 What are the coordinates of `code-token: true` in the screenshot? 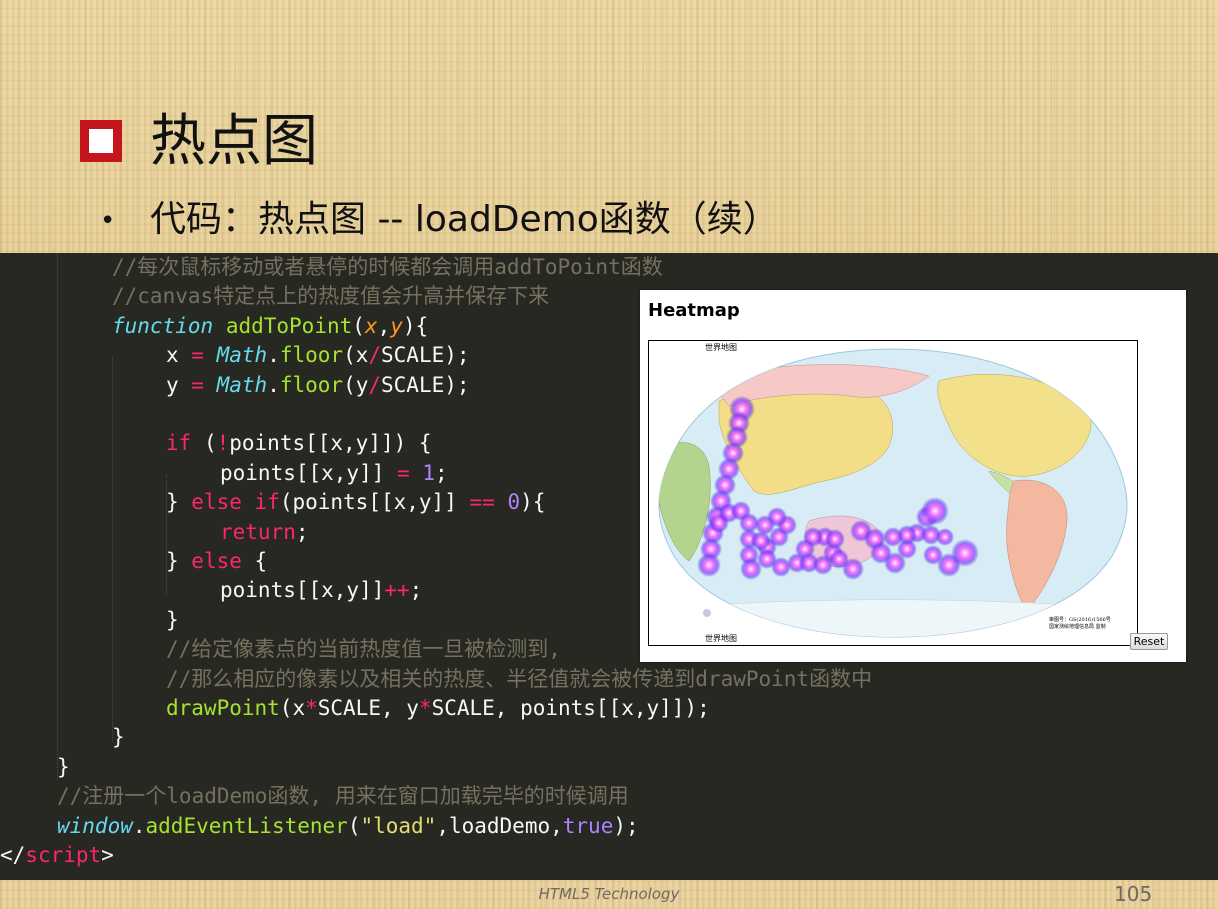 It's located at (588, 825).